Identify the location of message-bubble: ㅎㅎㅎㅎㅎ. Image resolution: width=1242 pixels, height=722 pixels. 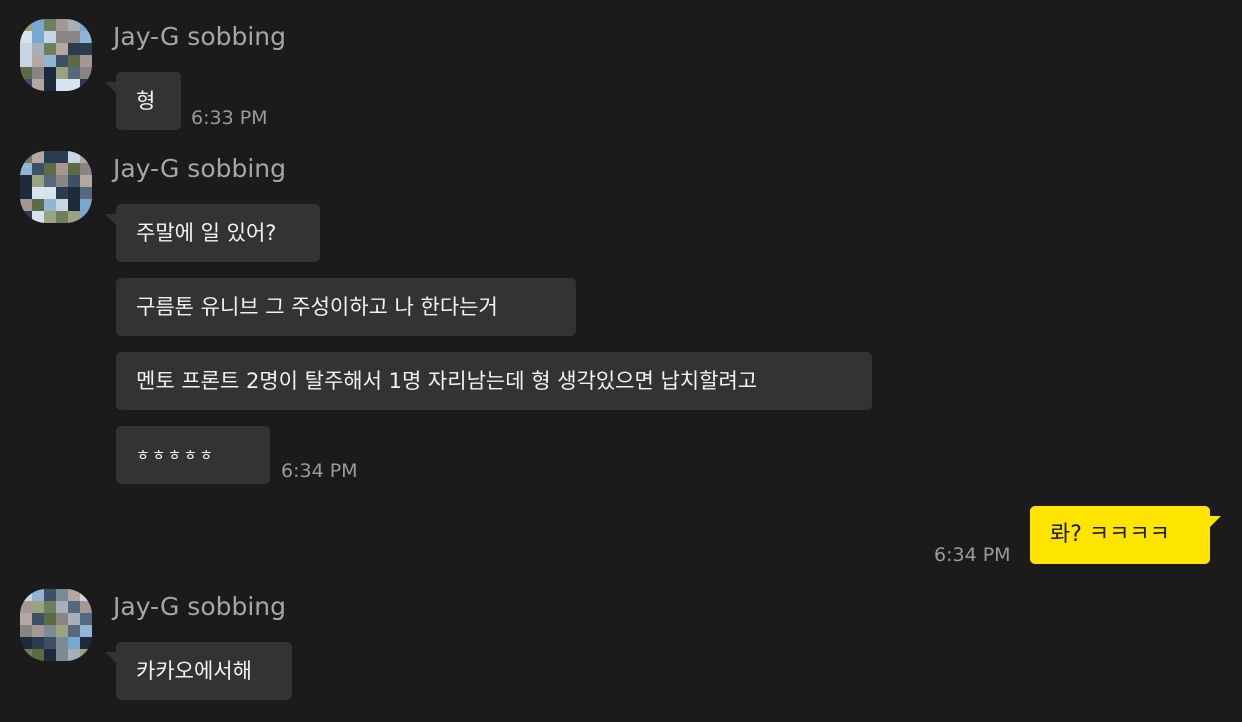
(193, 455).